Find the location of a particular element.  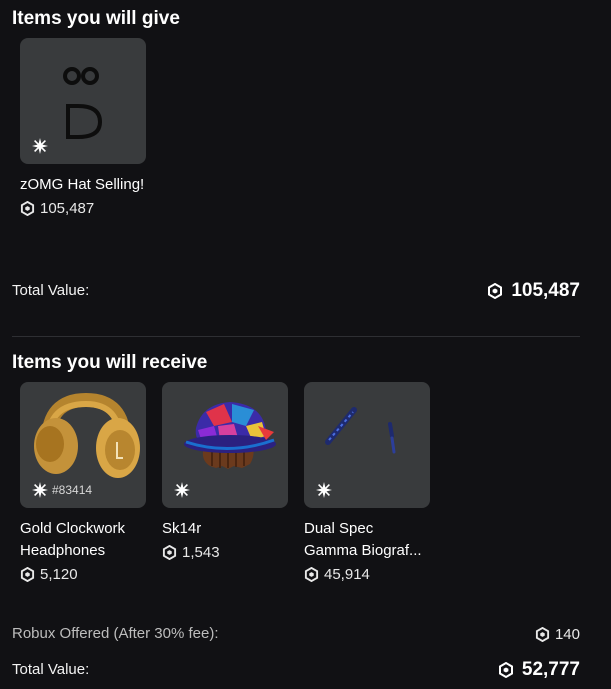

item-price: 105,487 is located at coordinates (83, 208).